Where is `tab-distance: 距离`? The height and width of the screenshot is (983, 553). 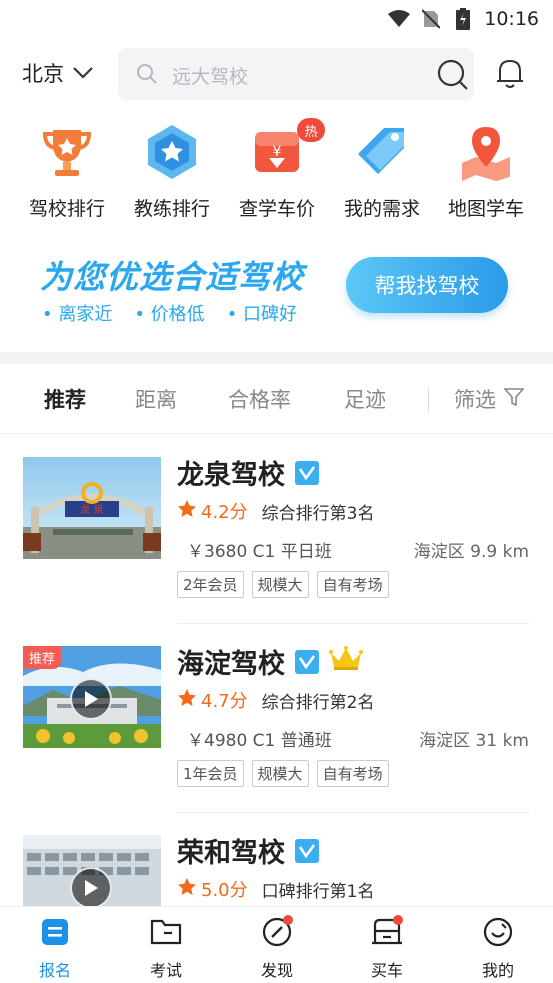 tab-distance: 距离 is located at coordinates (156, 399).